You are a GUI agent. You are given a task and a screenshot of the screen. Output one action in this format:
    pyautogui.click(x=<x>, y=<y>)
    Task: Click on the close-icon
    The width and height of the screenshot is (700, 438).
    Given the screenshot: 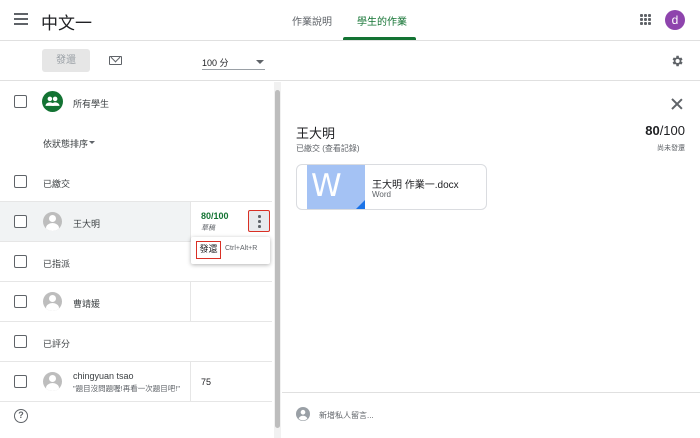 What is the action you would take?
    pyautogui.click(x=677, y=104)
    